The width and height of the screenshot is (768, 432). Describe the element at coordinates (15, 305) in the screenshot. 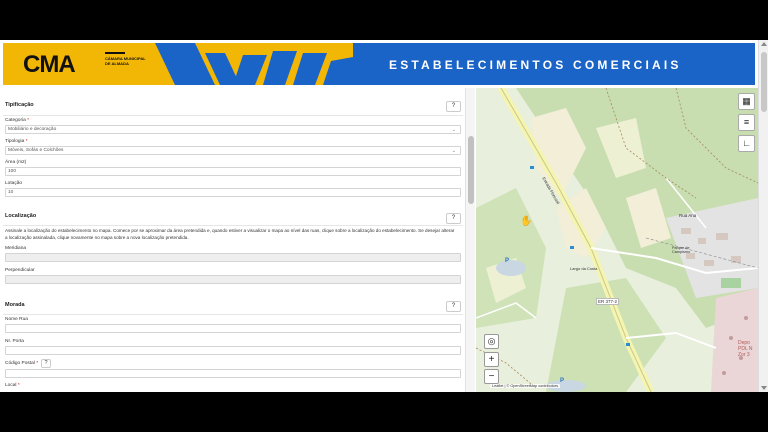

I see `section-title-morada: Morada` at that location.